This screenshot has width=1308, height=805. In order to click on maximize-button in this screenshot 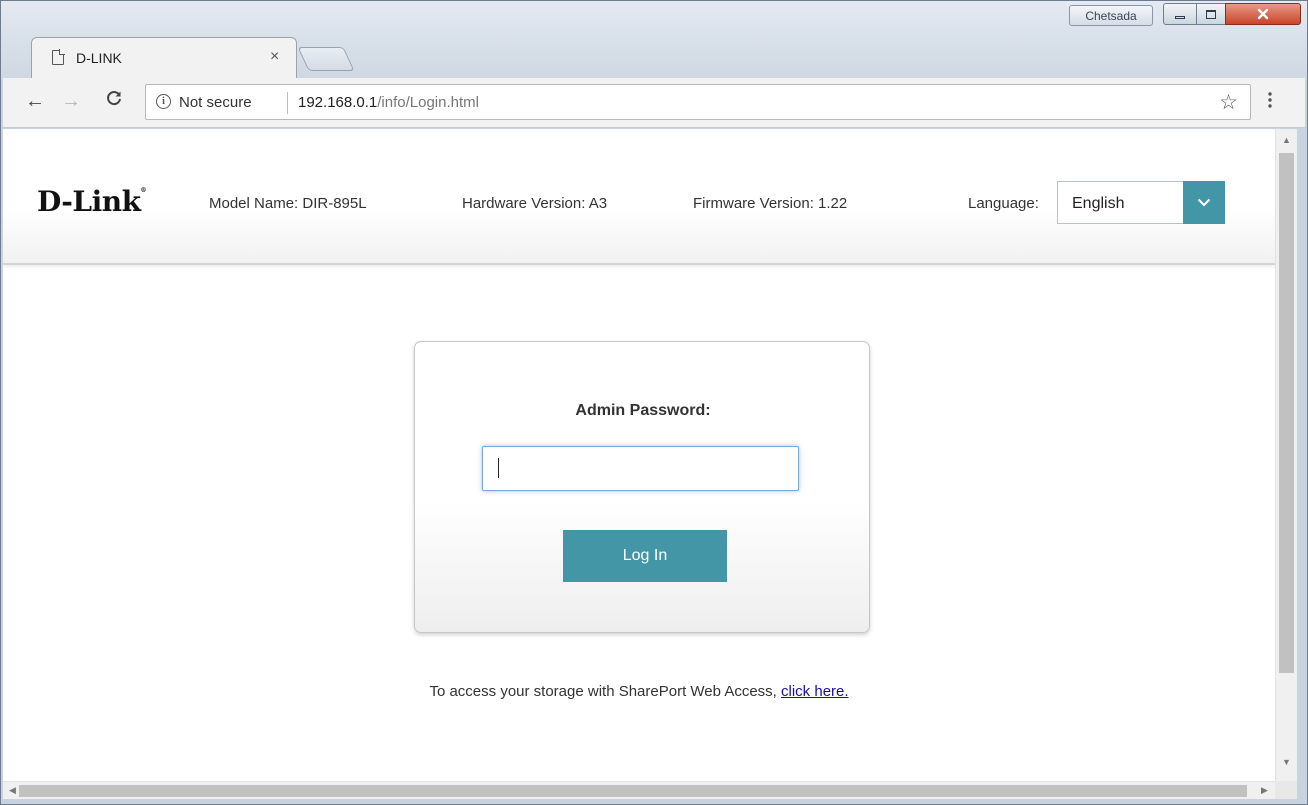, I will do `click(1211, 14)`.